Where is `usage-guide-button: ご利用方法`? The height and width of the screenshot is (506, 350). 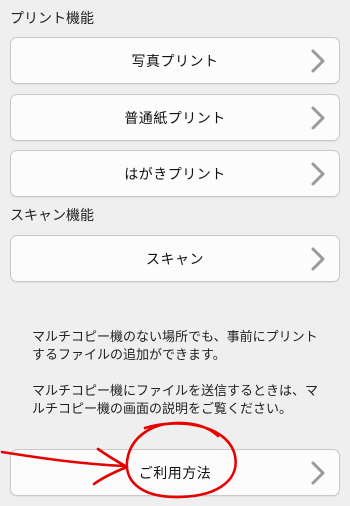 usage-guide-button: ご利用方法 is located at coordinates (175, 472).